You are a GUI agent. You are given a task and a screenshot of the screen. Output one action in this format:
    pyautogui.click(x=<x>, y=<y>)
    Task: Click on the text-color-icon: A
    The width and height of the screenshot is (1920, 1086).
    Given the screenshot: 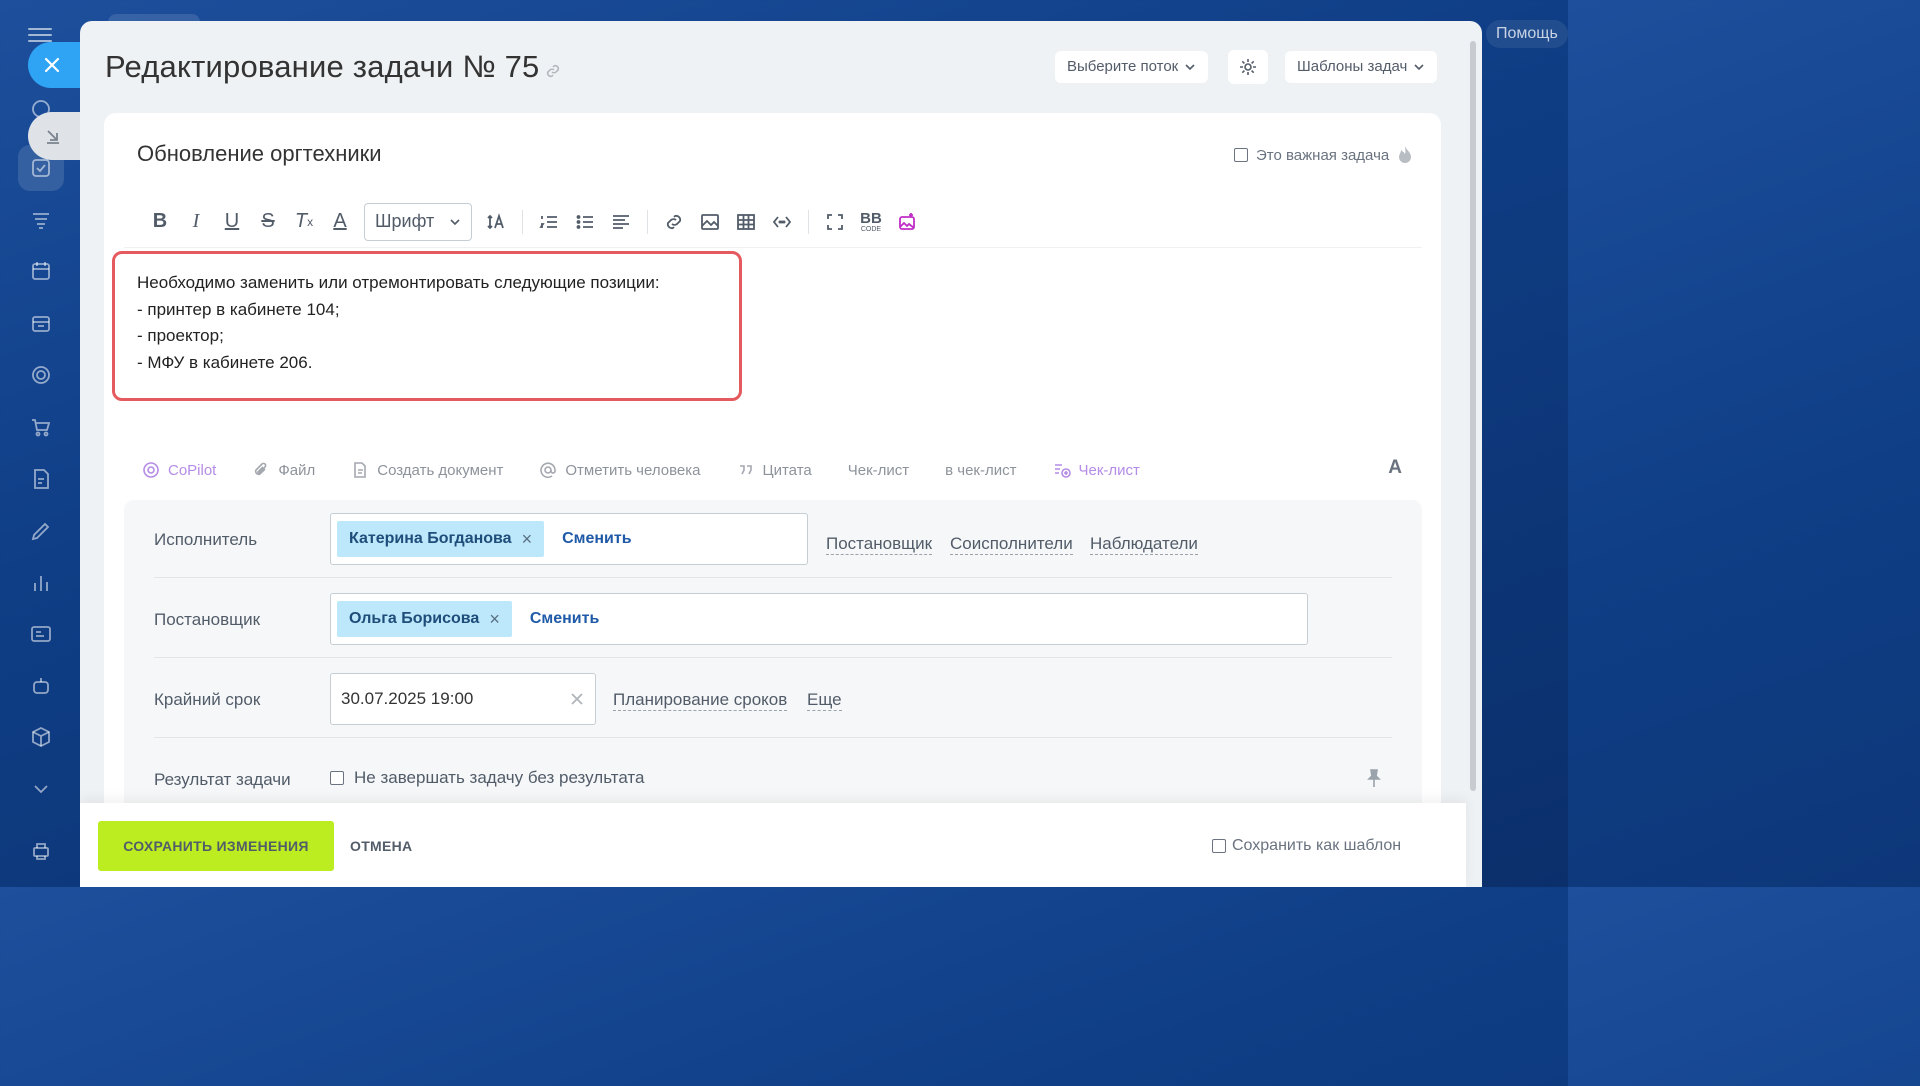 What is the action you would take?
    pyautogui.click(x=340, y=222)
    